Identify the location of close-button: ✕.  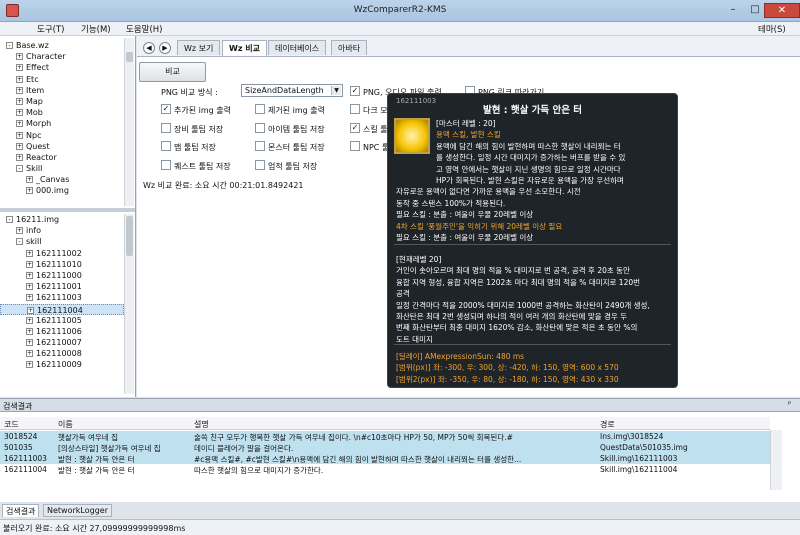
(782, 10).